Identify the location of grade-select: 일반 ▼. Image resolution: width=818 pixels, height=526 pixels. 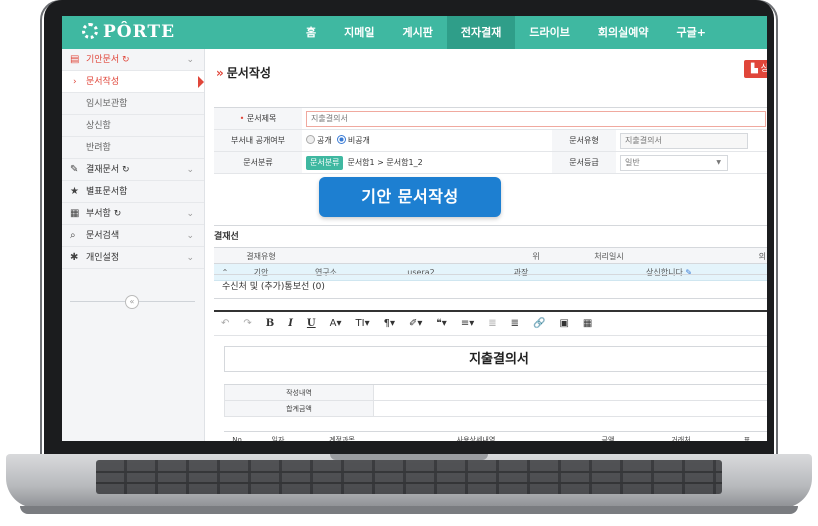
(674, 163).